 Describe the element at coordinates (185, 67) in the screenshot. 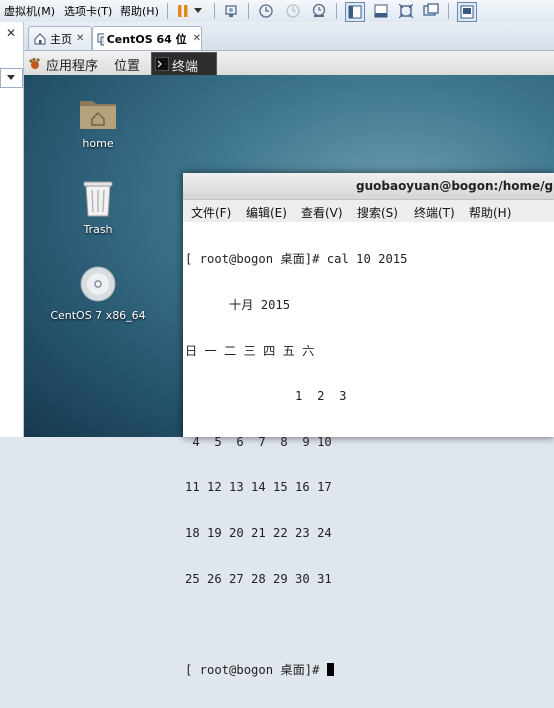

I see `taskbar-terminal-label: 终端` at that location.